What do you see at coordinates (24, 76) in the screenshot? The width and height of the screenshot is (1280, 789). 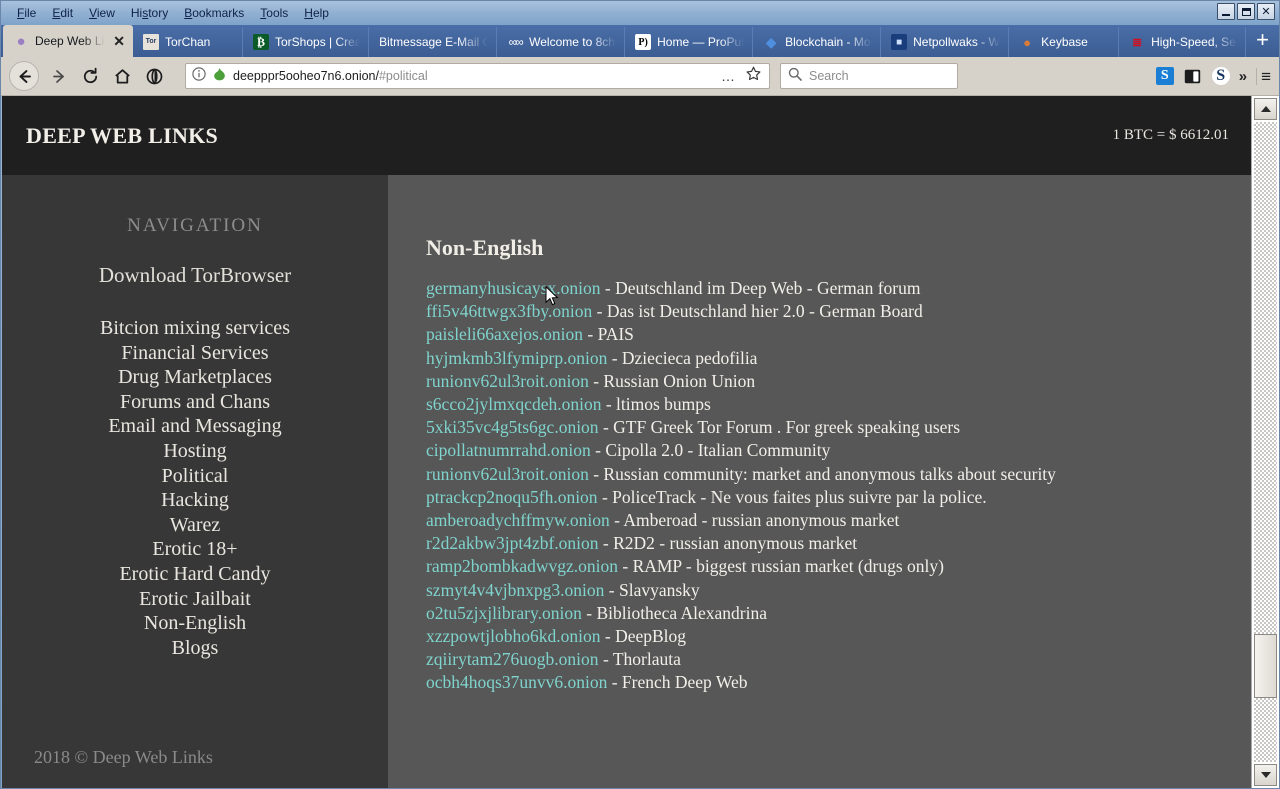 I see `back-arrow-icon` at bounding box center [24, 76].